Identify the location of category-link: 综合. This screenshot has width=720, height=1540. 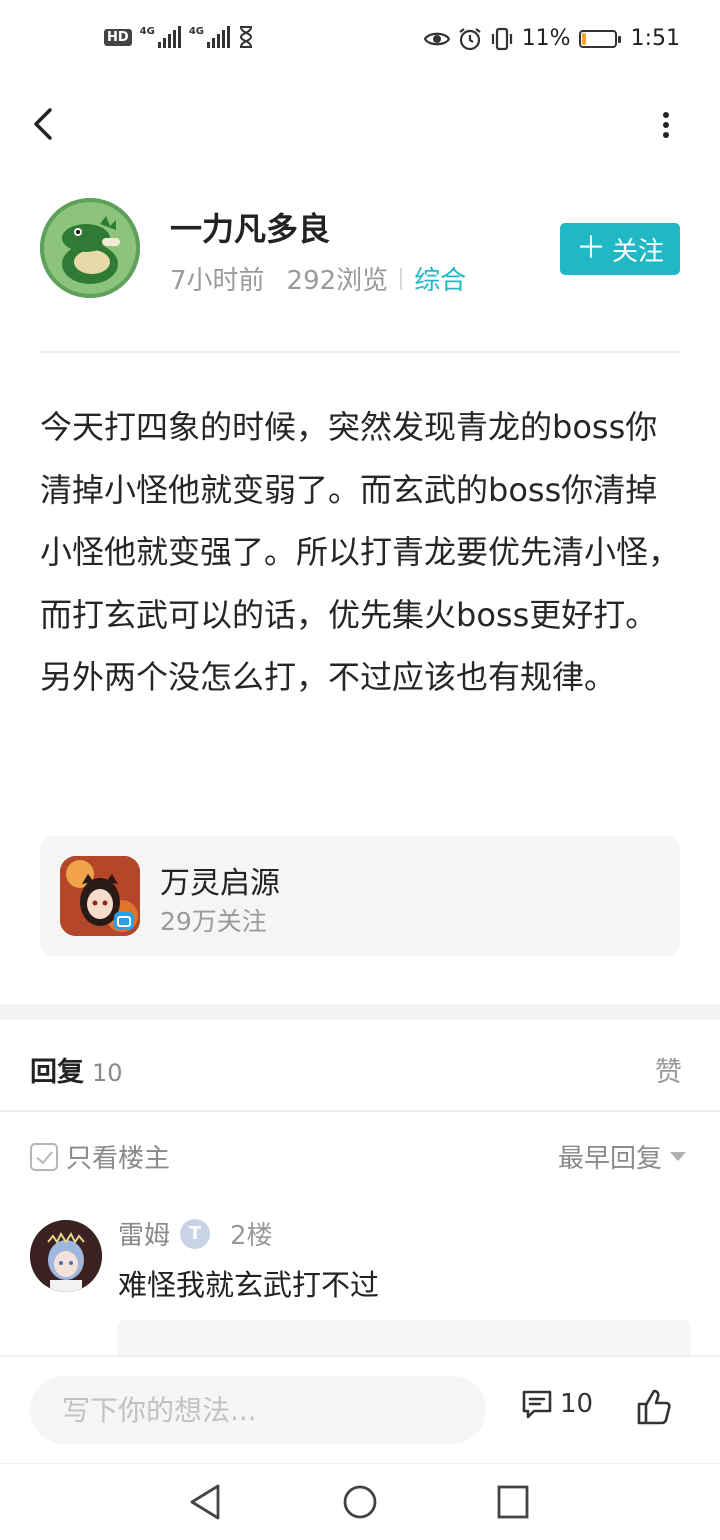
(440, 278).